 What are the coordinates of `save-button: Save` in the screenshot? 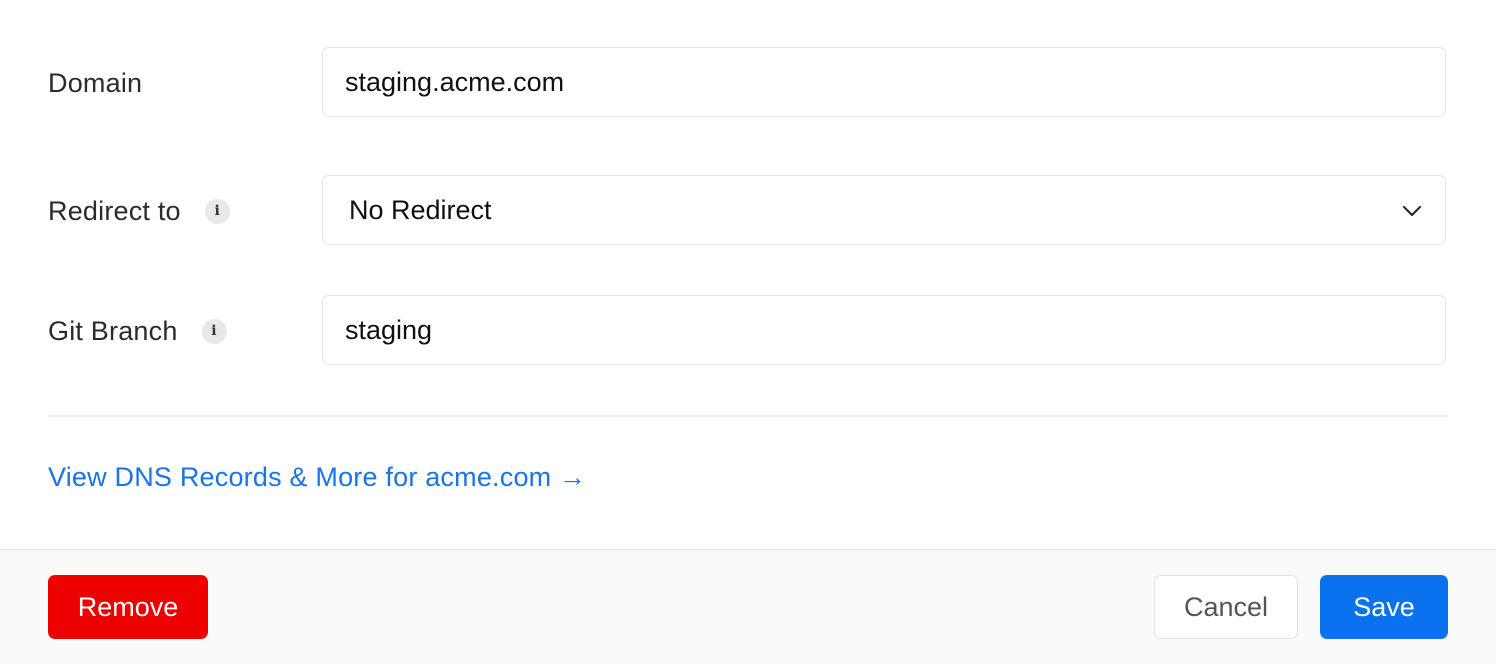 It's located at (1384, 607).